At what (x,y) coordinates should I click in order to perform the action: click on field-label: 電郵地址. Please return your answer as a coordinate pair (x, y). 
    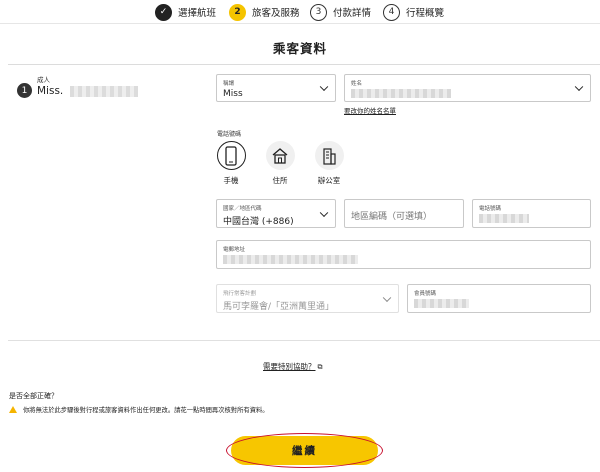
    Looking at the image, I should click on (234, 250).